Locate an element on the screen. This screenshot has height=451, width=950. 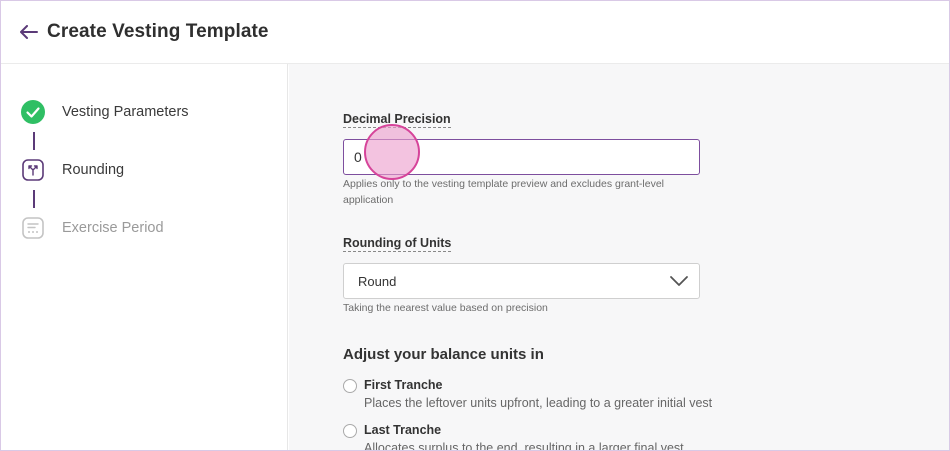
decimal-precision-input is located at coordinates (521, 157).